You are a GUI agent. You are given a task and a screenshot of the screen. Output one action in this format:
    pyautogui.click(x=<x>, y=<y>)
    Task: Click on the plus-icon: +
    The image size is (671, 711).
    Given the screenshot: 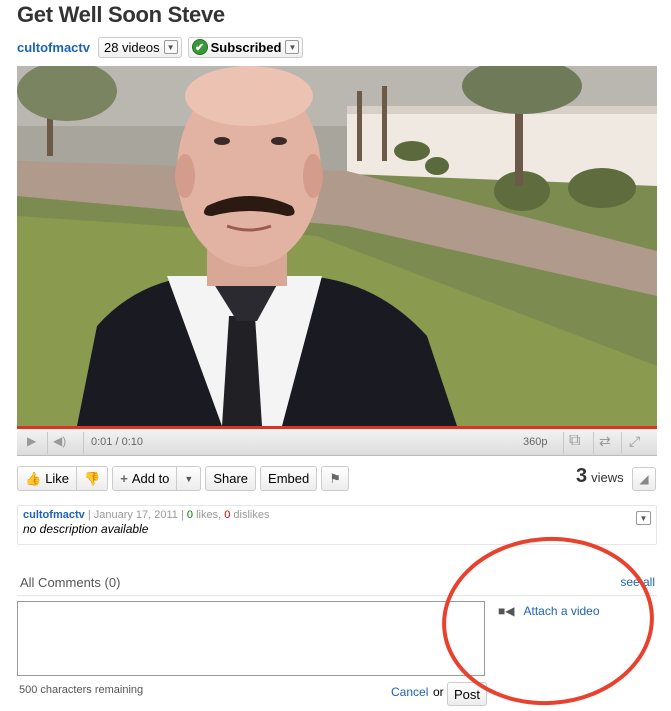 What is the action you would take?
    pyautogui.click(x=124, y=478)
    